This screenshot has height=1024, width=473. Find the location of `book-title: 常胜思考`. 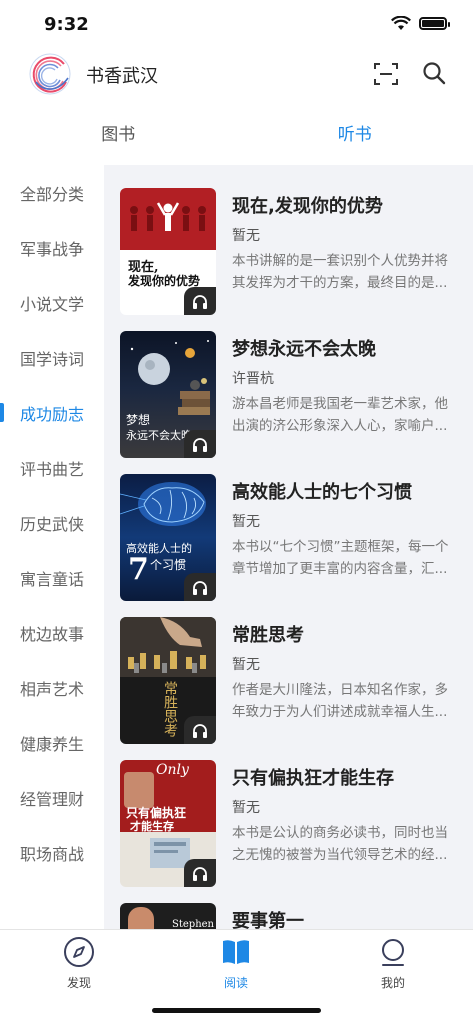

book-title: 常胜思考 is located at coordinates (268, 635).